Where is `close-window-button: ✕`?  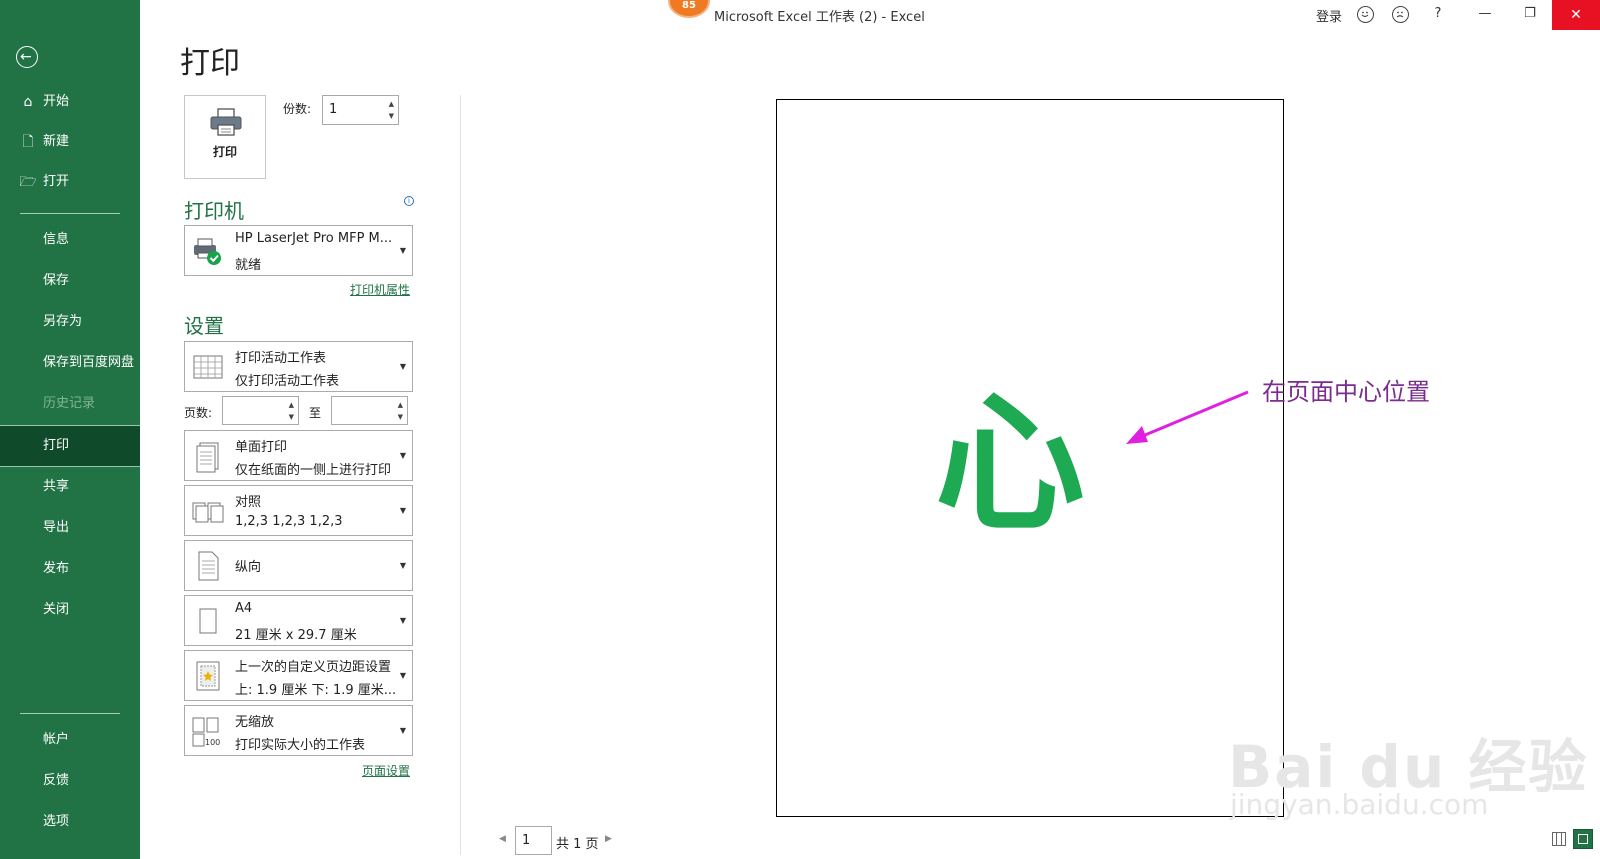 close-window-button: ✕ is located at coordinates (1576, 15).